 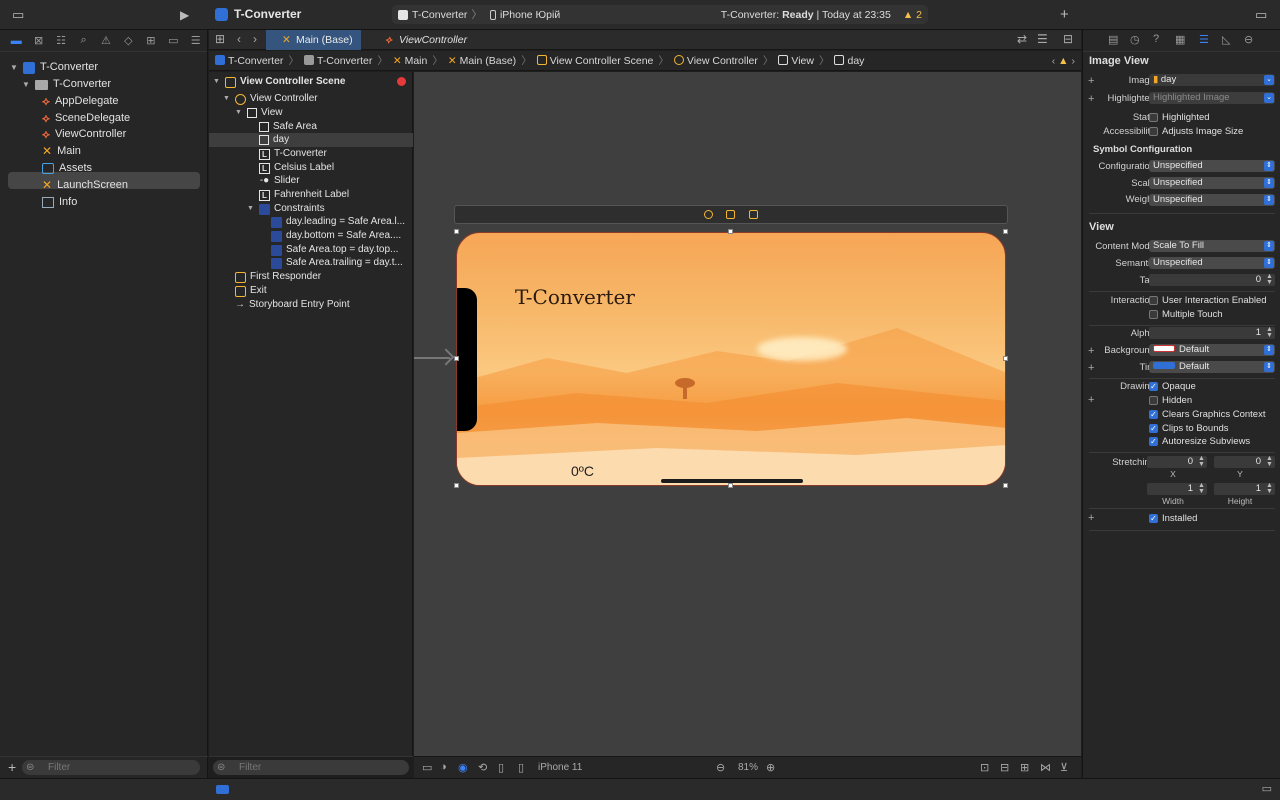 What do you see at coordinates (128, 40) in the screenshot?
I see `test-icon: ◇` at bounding box center [128, 40].